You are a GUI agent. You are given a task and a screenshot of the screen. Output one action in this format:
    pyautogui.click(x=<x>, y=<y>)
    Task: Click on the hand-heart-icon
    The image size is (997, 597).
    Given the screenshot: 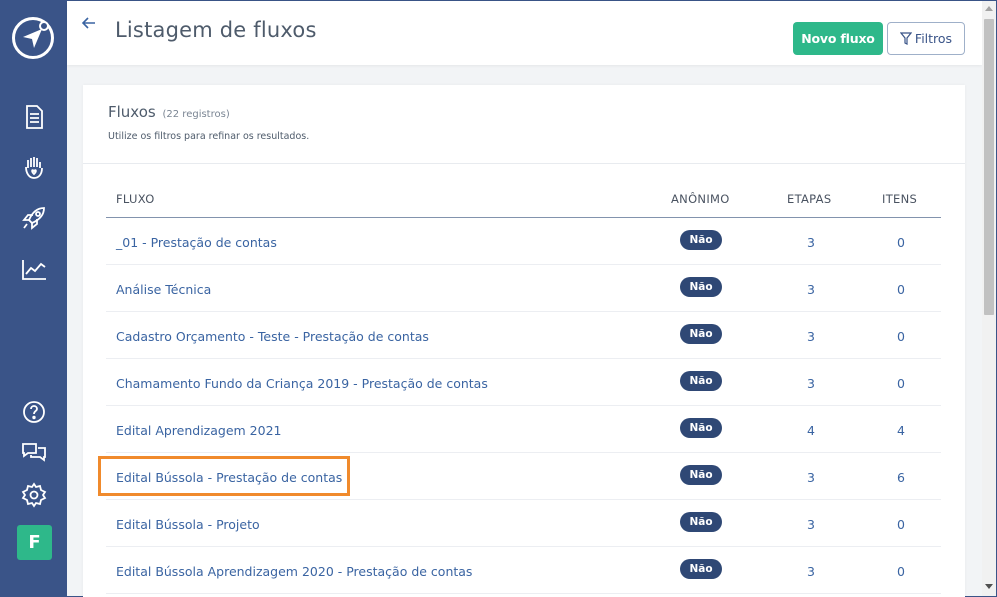 What is the action you would take?
    pyautogui.click(x=34, y=168)
    